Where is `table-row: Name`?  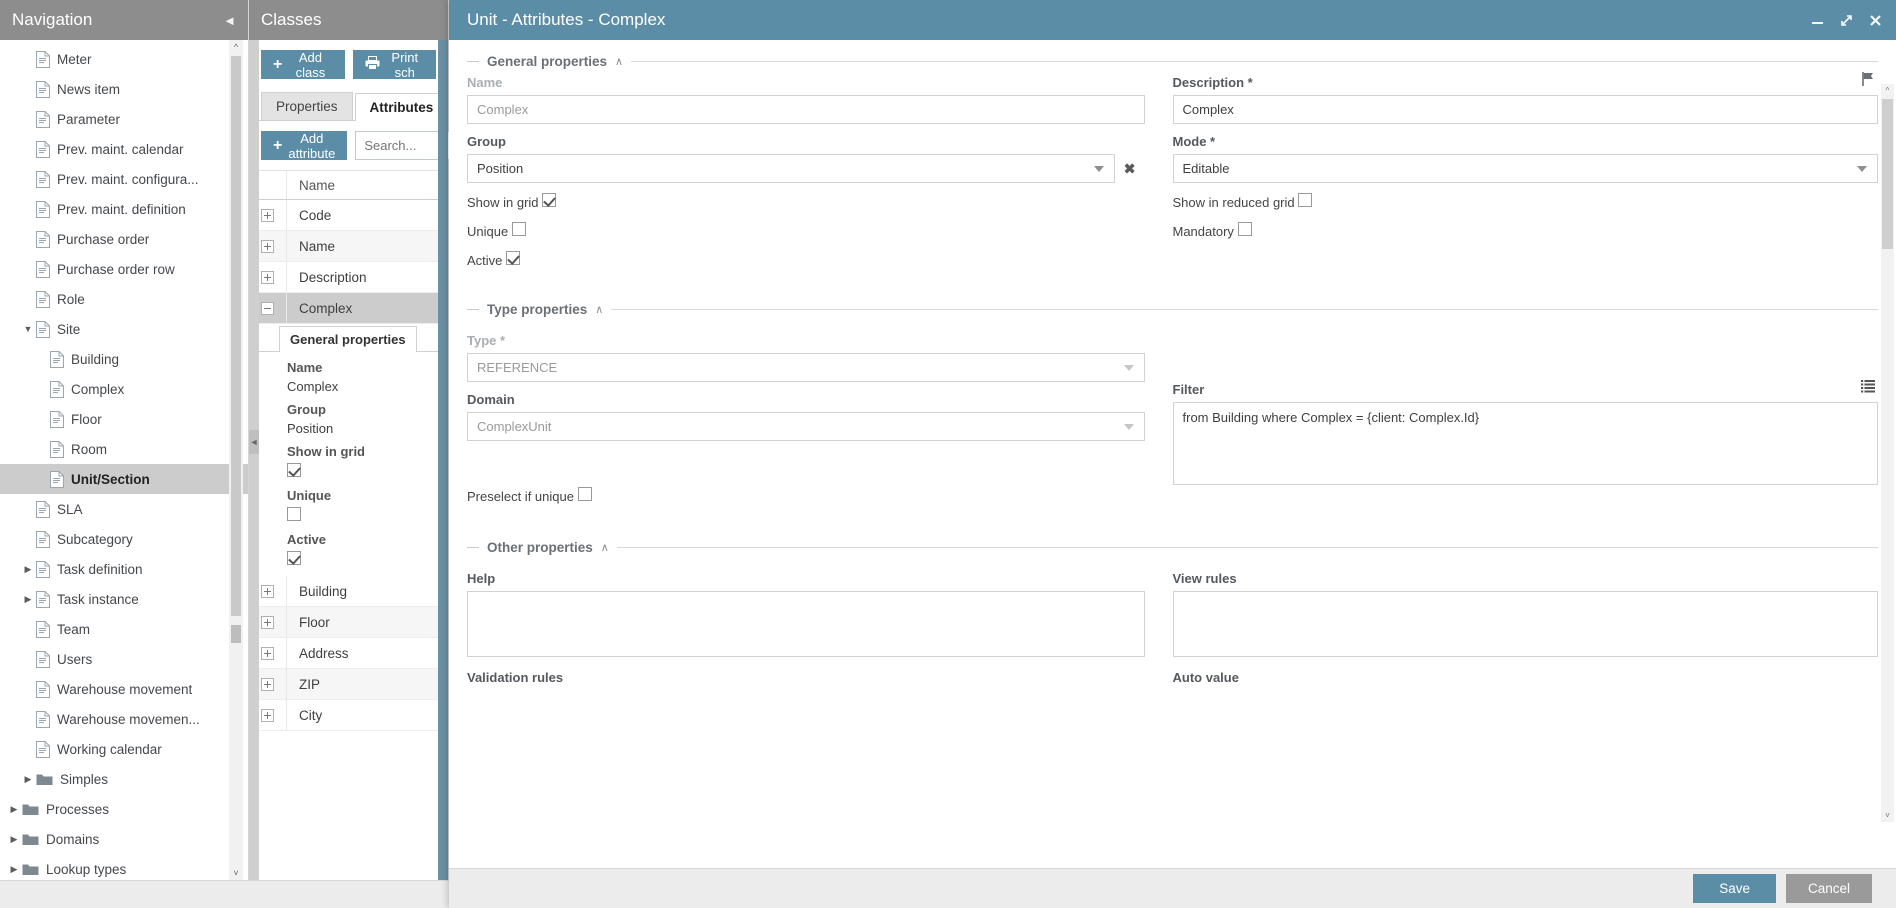 table-row: Name is located at coordinates (348, 246).